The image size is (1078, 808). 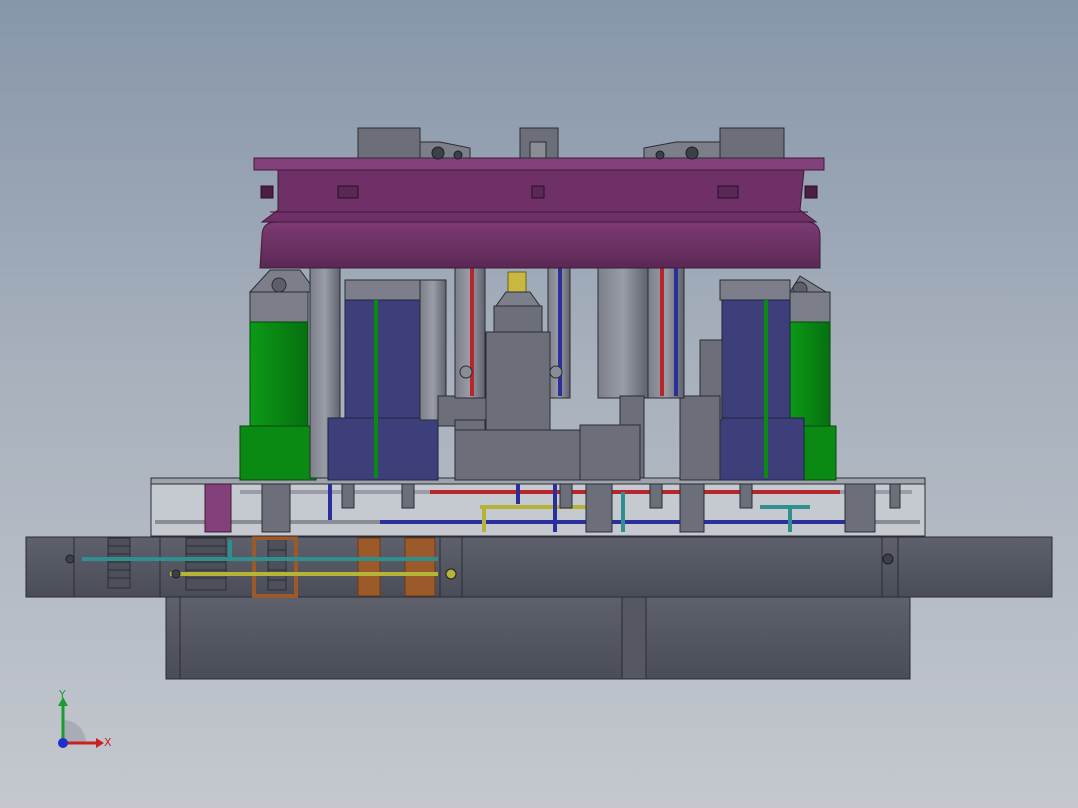 I want to click on right-cylinder-cluster, so click(x=742, y=380).